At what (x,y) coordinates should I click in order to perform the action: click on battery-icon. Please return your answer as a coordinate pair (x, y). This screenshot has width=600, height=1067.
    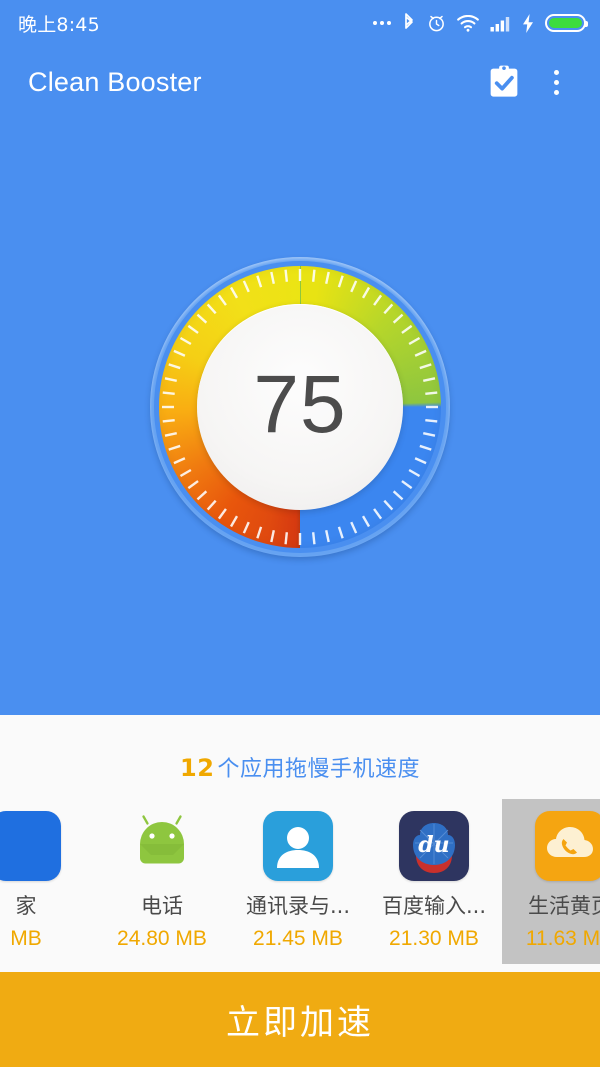
    Looking at the image, I should click on (566, 23).